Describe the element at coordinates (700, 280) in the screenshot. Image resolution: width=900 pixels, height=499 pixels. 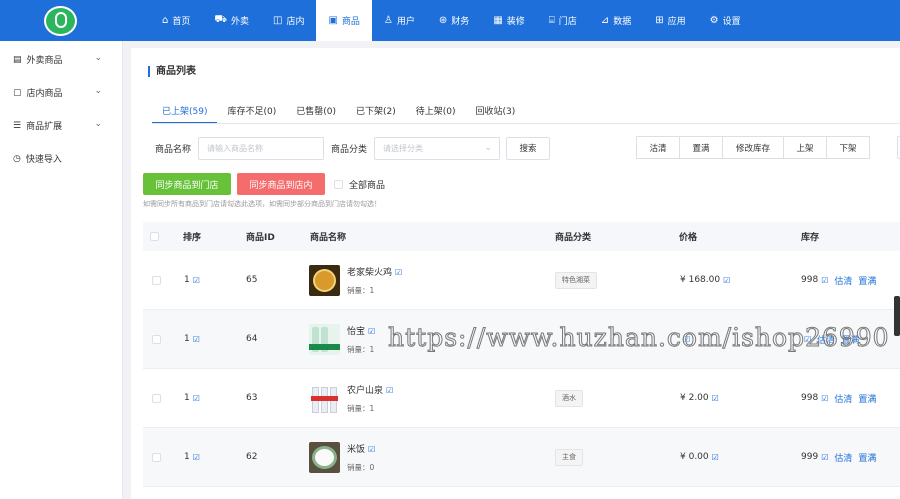
I see `goods-price: ¥ 168.00` at that location.